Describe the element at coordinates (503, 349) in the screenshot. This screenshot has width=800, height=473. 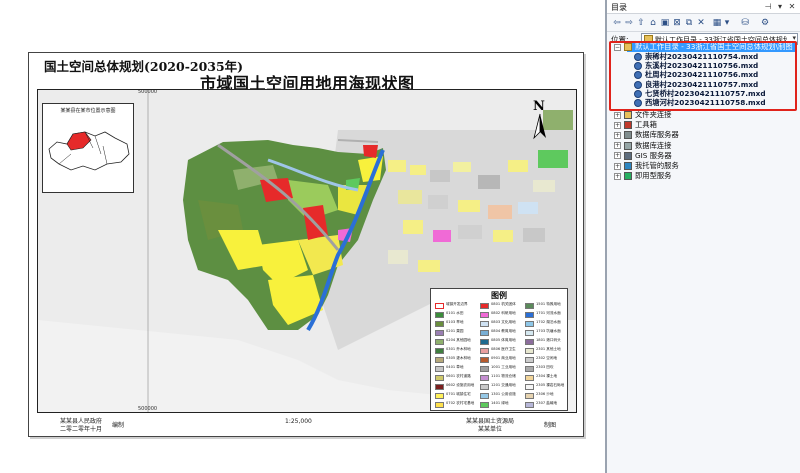
I see `legend-label: 0806 医疗卫生` at that location.